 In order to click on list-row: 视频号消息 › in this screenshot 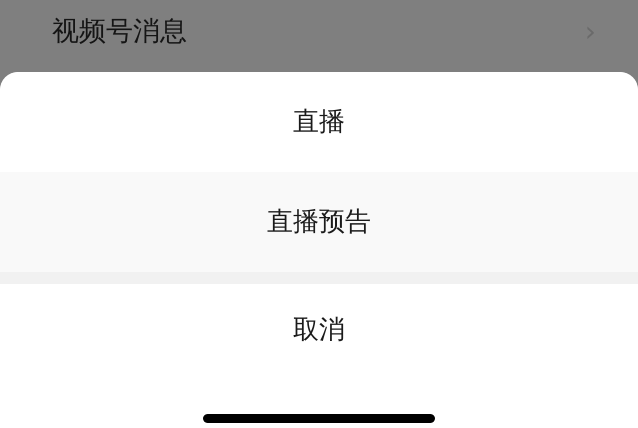, I will do `click(319, 30)`.